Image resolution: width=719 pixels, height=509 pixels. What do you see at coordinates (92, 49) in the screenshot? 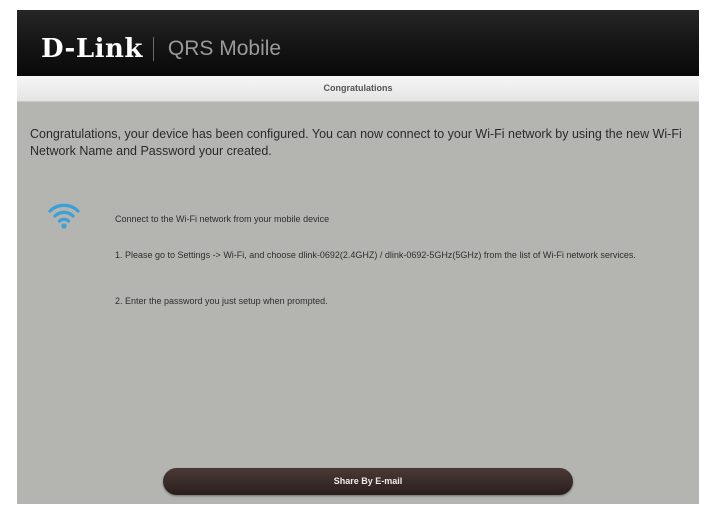
I see `dlink-logo: D-Link` at bounding box center [92, 49].